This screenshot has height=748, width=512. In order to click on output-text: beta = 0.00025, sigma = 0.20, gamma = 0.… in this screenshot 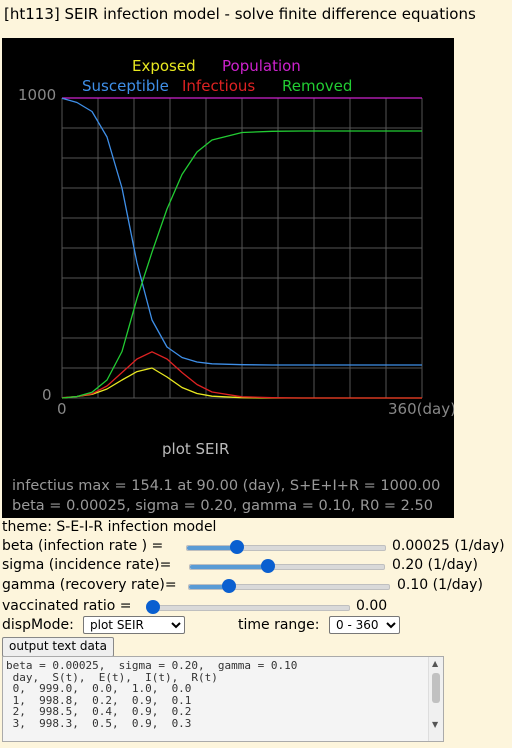, I will do `click(152, 694)`.